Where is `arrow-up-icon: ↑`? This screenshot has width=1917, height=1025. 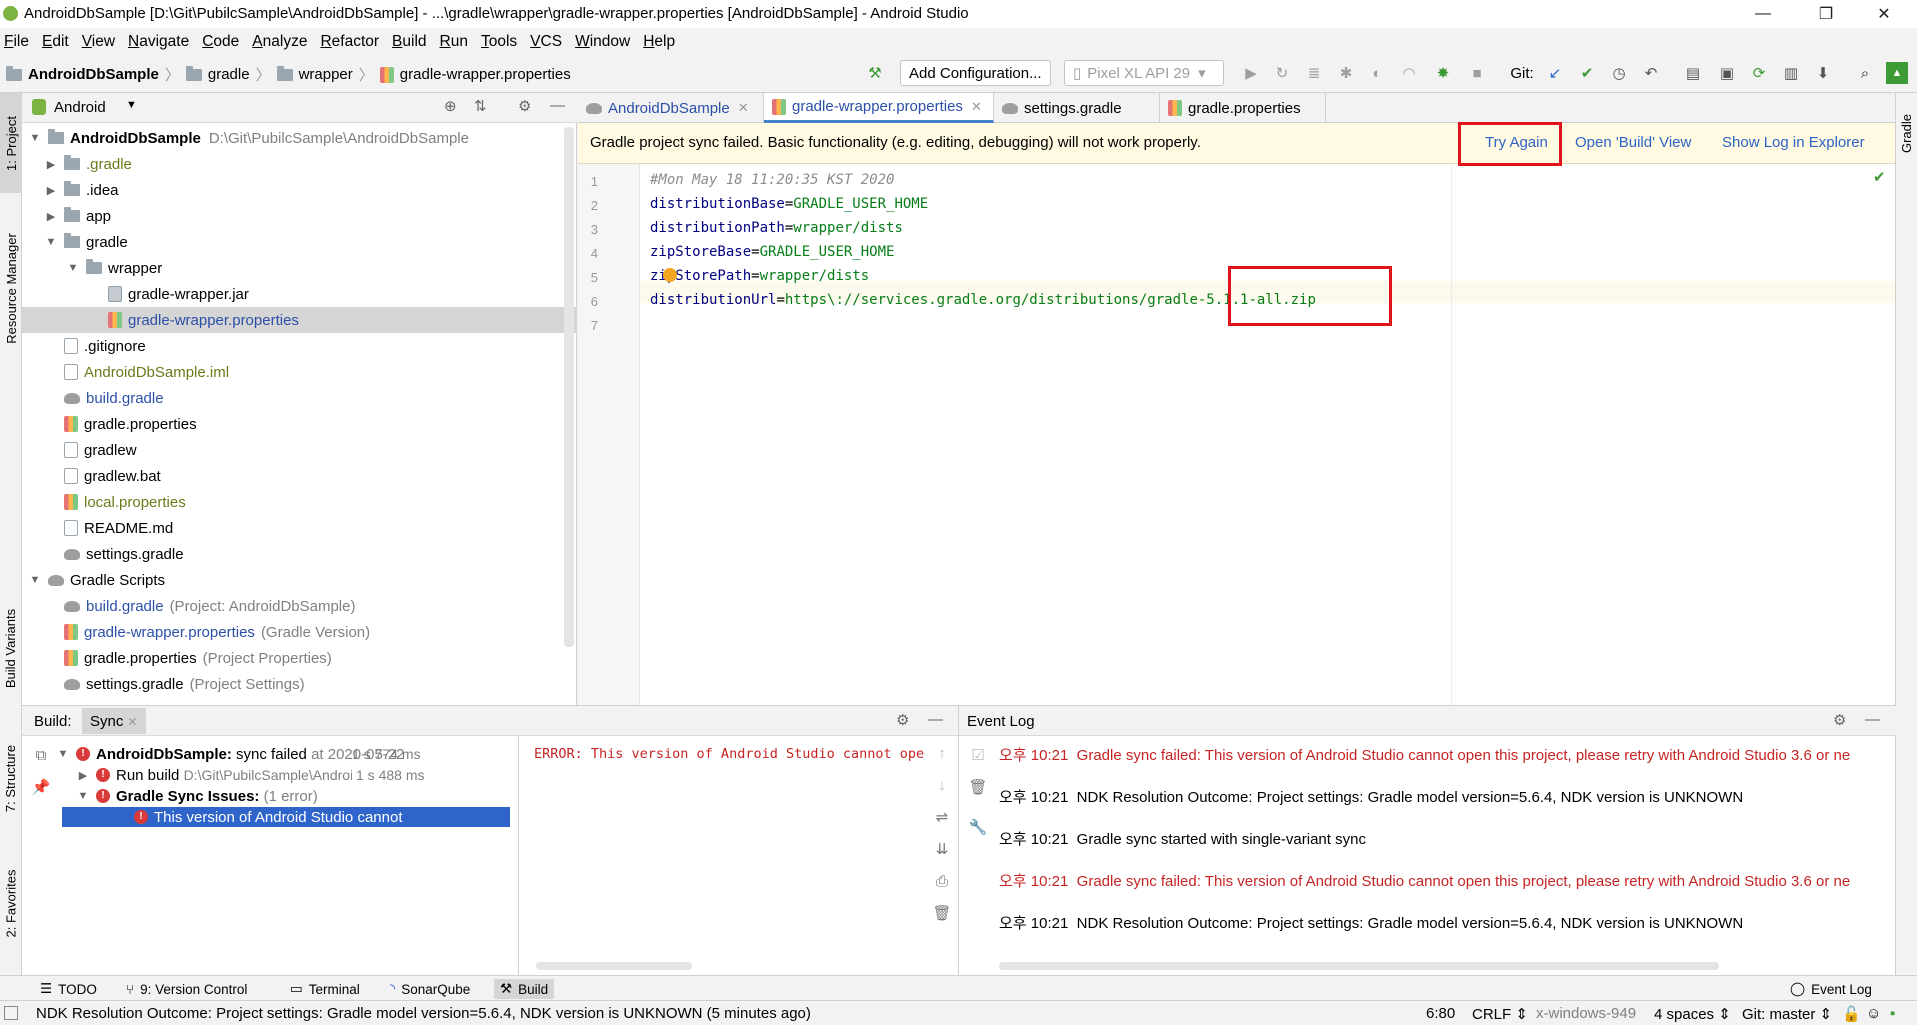
arrow-up-icon: ↑ is located at coordinates (942, 753).